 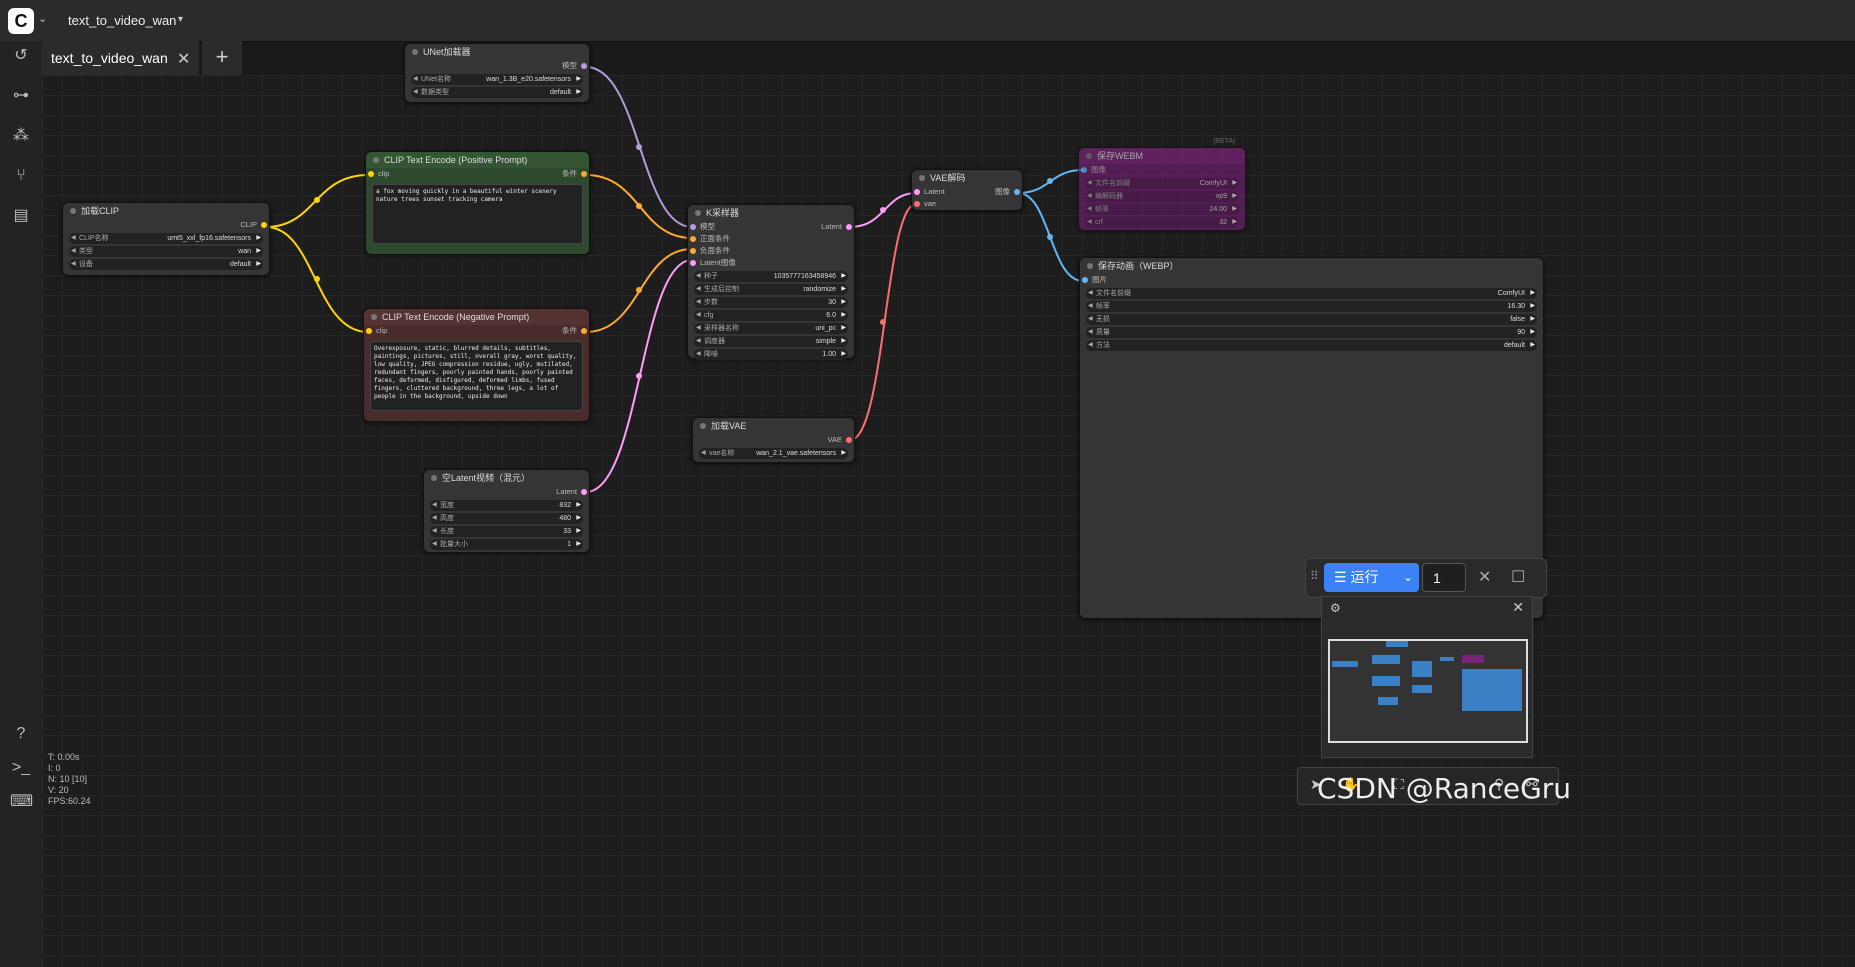 I want to click on input-vae: vae, so click(x=967, y=204).